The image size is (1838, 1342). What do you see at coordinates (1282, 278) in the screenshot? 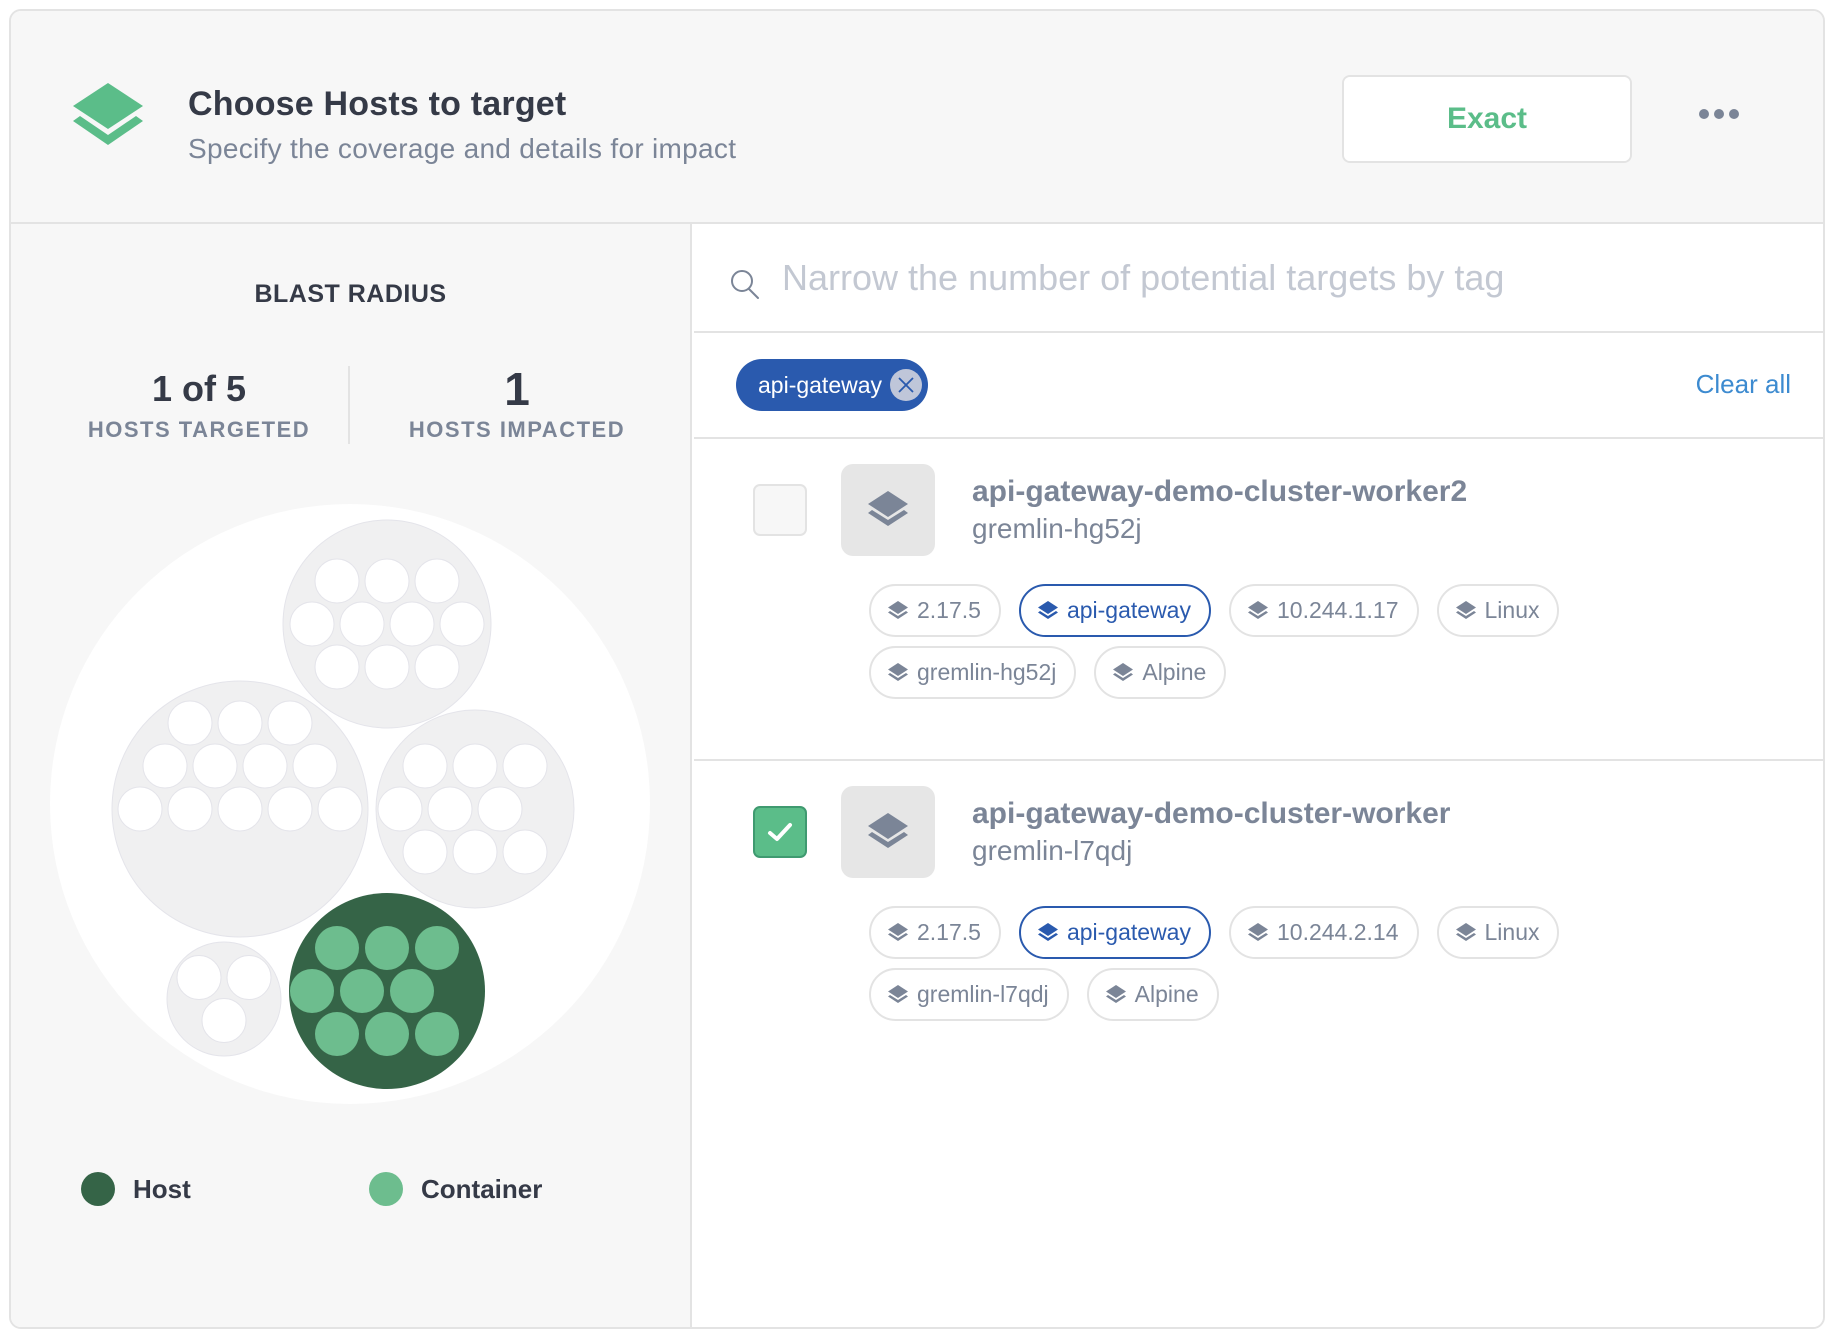
I see `tag-search-input` at bounding box center [1282, 278].